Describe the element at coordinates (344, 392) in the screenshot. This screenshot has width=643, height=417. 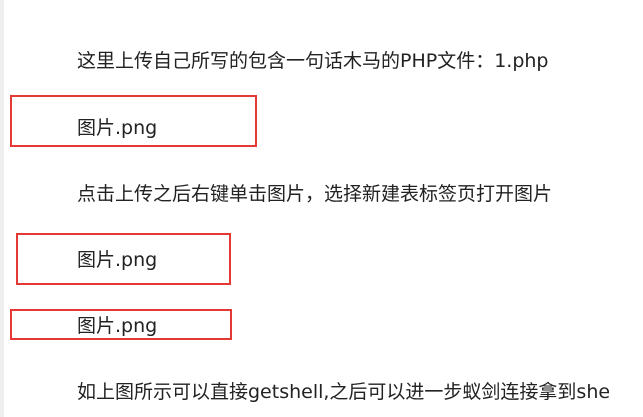
I see `paragraph-getshell-note: 如上图所示可以直接getshell,之后可以进一步蚁剑连接拿到she` at that location.